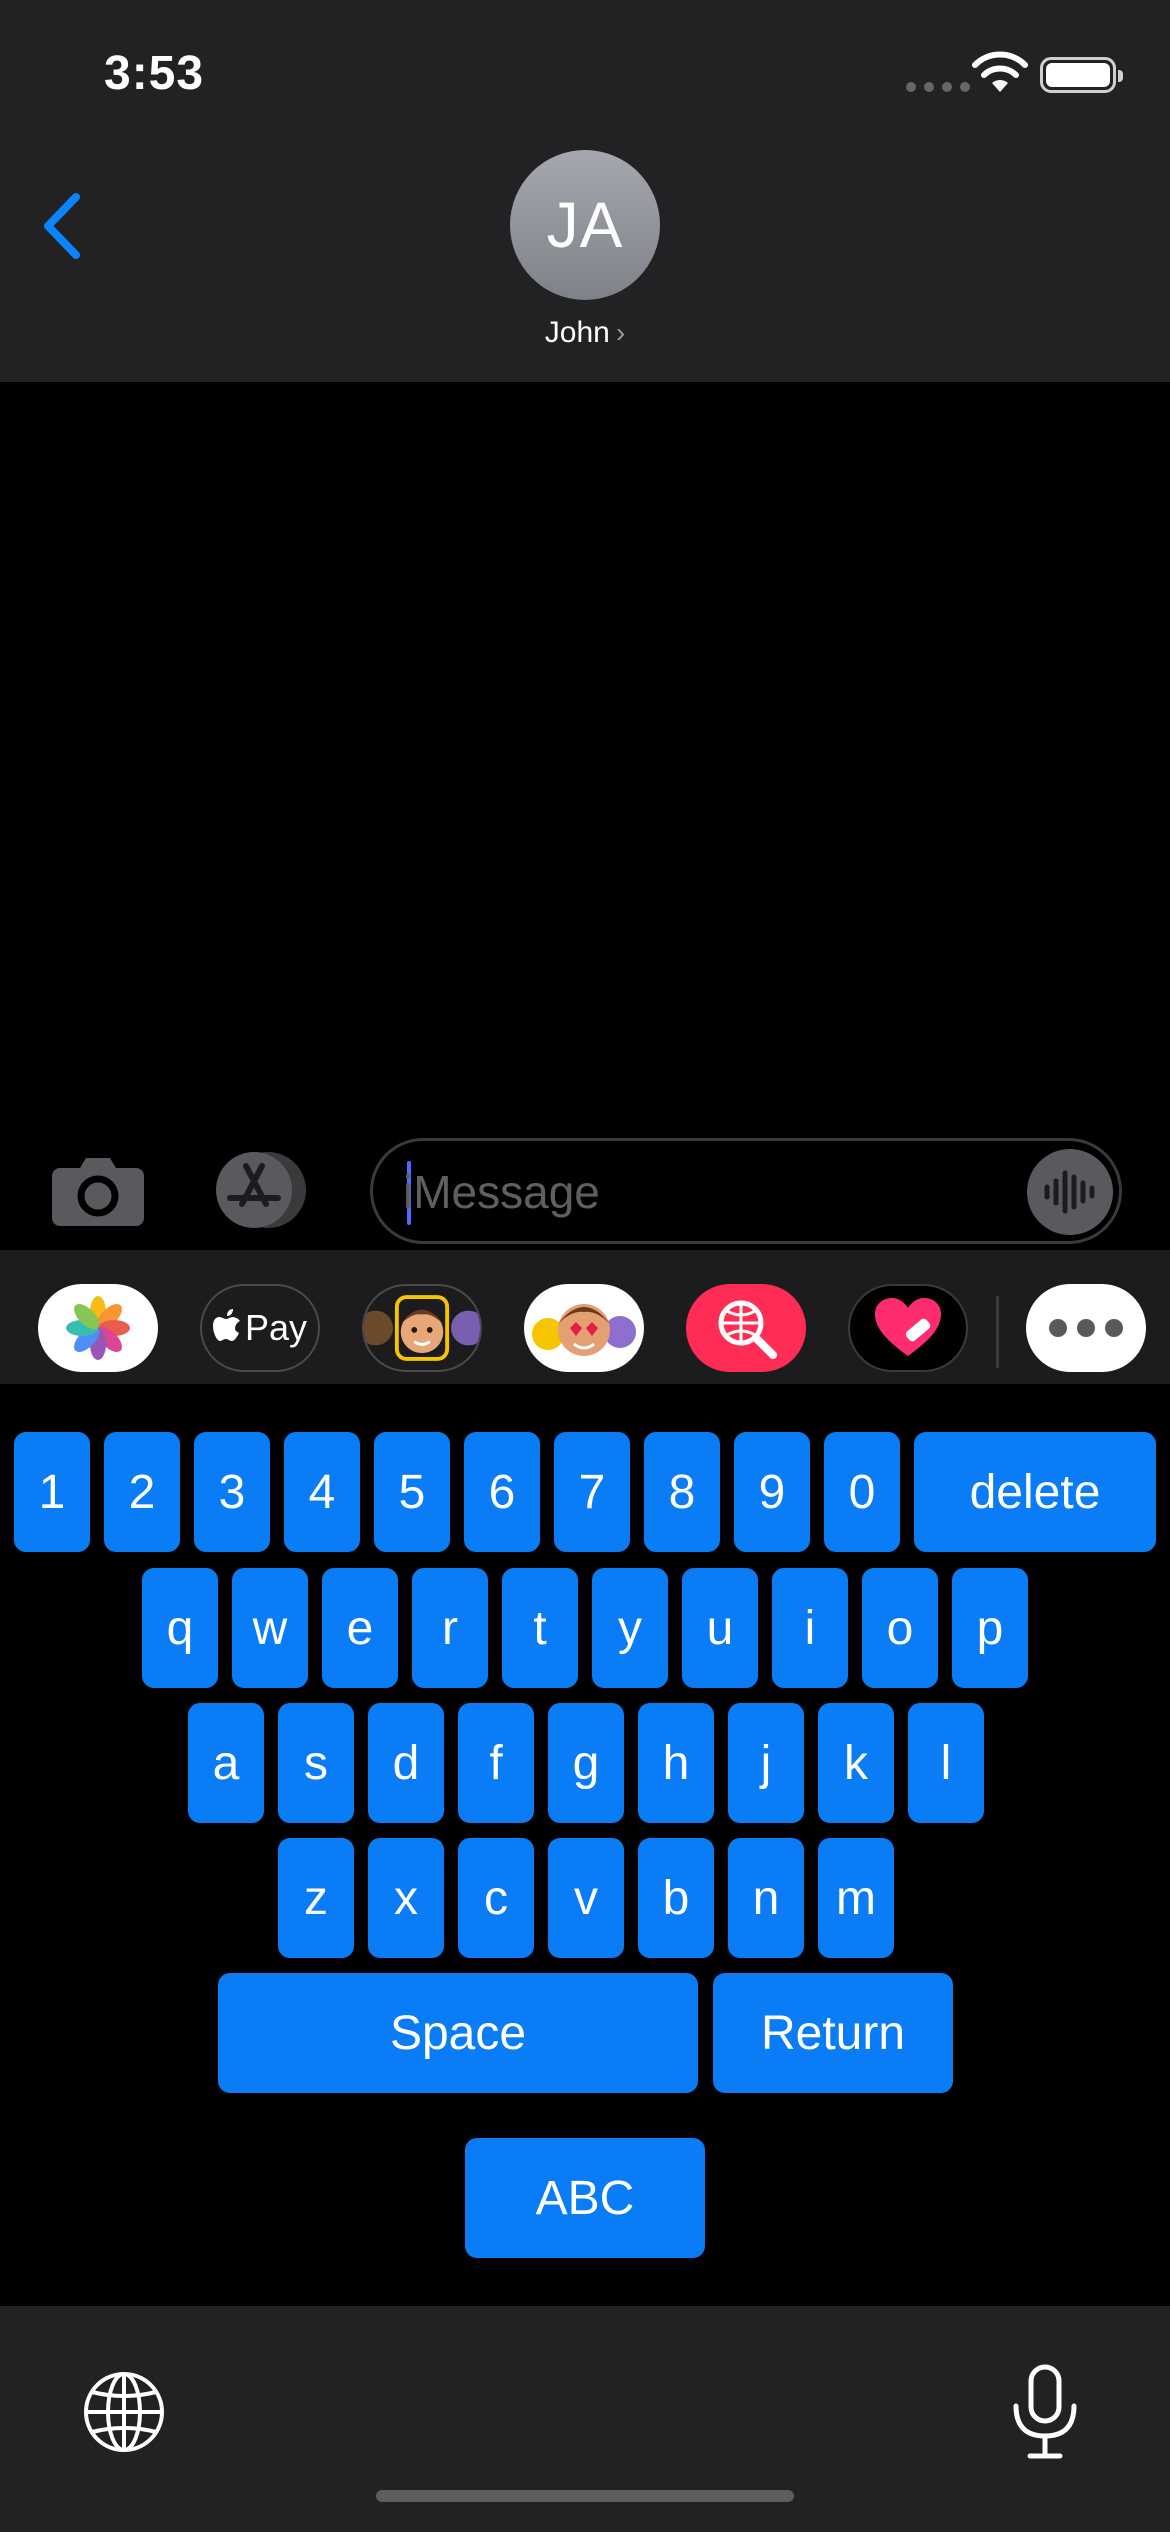 Image resolution: width=1170 pixels, height=2532 pixels. Describe the element at coordinates (1045, 2412) in the screenshot. I see `microphone-icon` at that location.